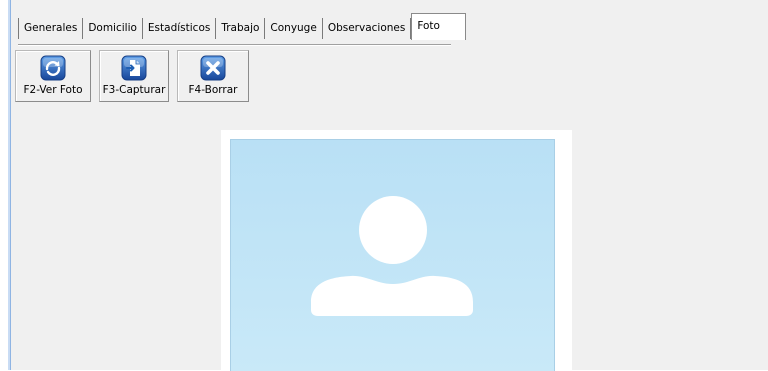  What do you see at coordinates (134, 90) in the screenshot?
I see `capture-label: F3-Capturar` at bounding box center [134, 90].